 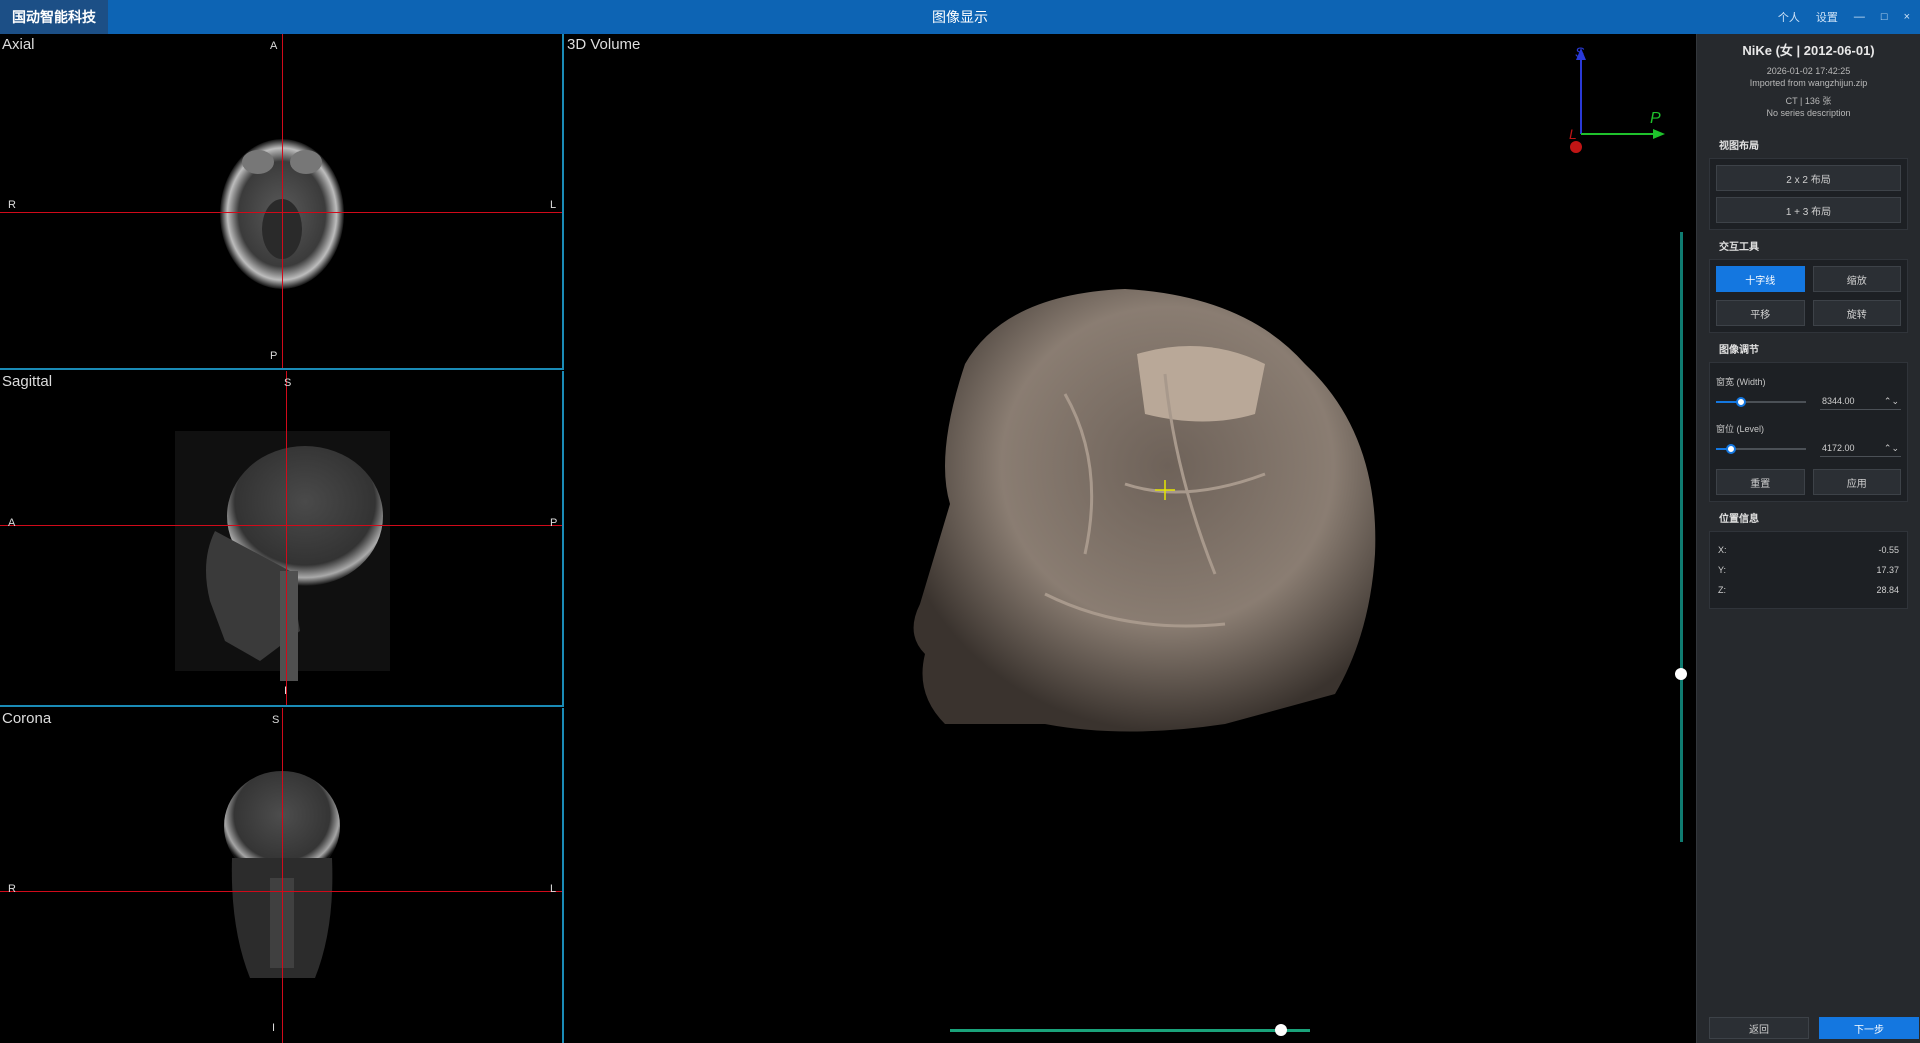 What do you see at coordinates (1808, 178) in the screenshot?
I see `layout-2x2-button: 2 x 2 布局` at bounding box center [1808, 178].